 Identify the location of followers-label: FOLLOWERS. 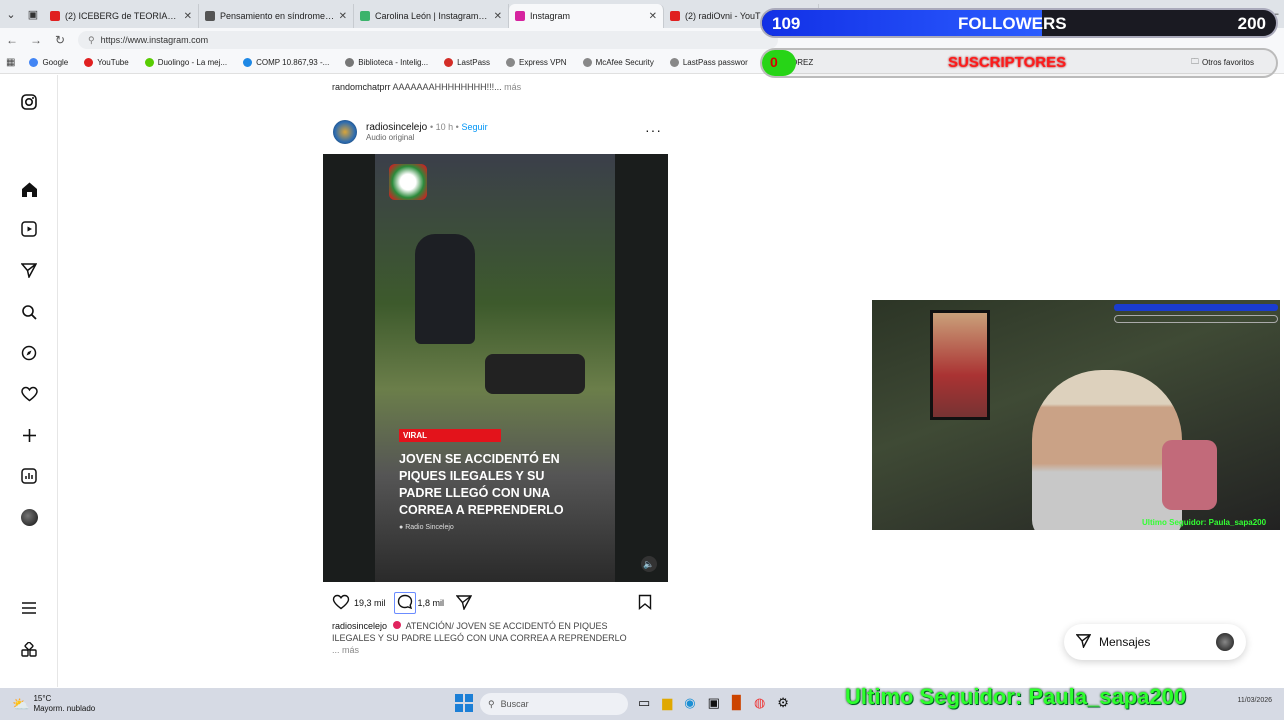
(1012, 23).